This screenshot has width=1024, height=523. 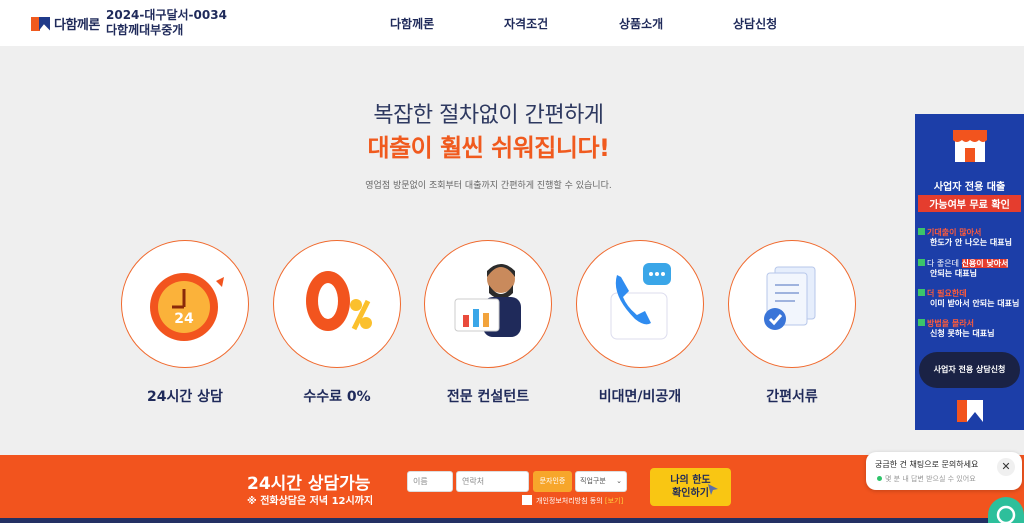 What do you see at coordinates (593, 481) in the screenshot?
I see `job-select-value: 직업구분` at bounding box center [593, 481].